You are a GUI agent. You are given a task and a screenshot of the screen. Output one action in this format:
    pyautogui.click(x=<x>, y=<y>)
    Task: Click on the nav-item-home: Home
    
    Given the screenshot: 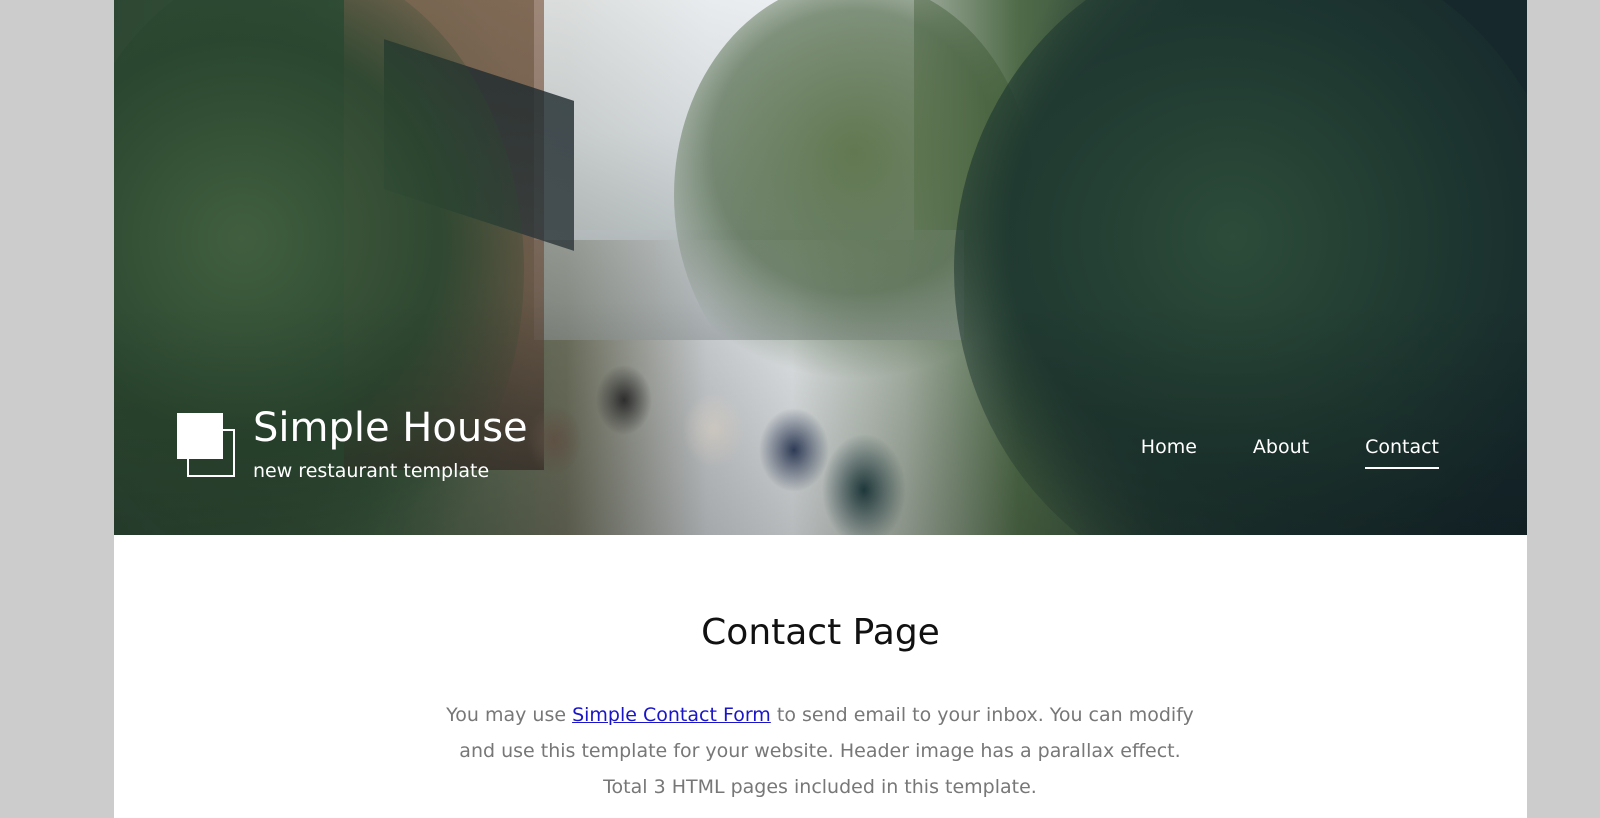 What is the action you would take?
    pyautogui.click(x=1169, y=452)
    